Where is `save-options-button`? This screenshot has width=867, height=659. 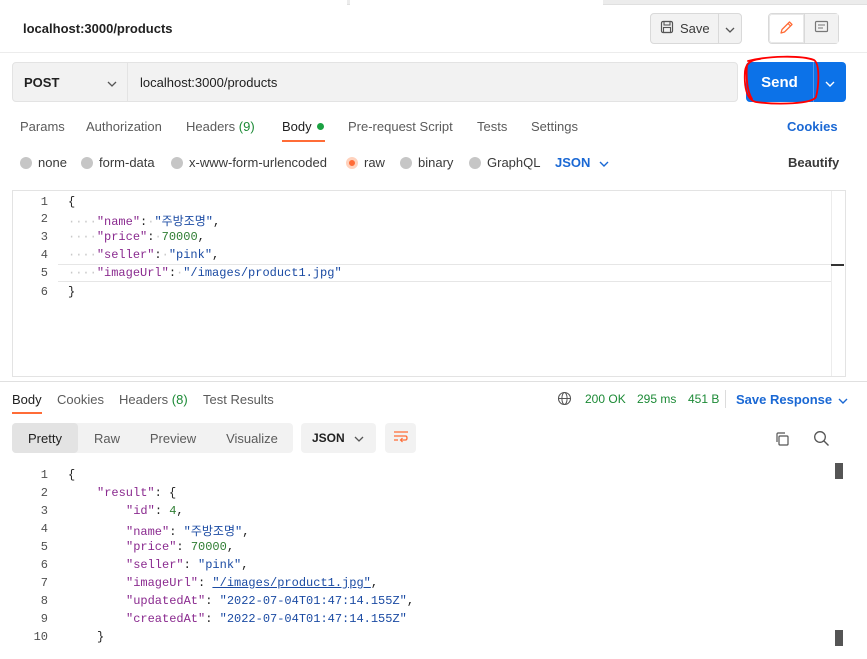 save-options-button is located at coordinates (730, 28).